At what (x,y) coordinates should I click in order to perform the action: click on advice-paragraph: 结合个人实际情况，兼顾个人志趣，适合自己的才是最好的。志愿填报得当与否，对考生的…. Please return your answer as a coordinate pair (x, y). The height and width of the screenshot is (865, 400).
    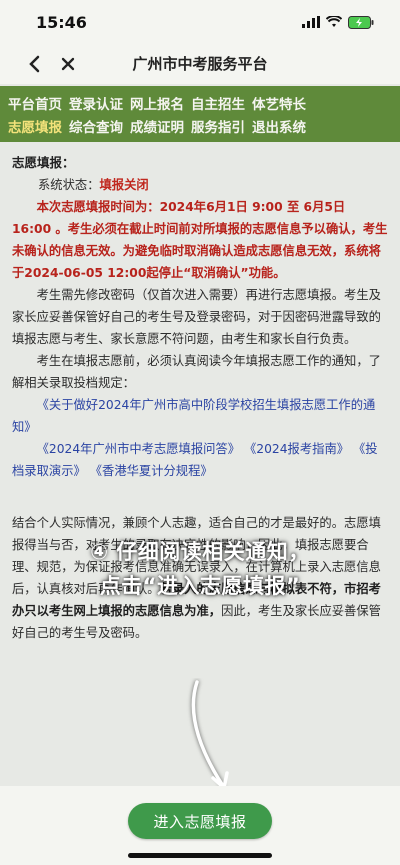
    Looking at the image, I should click on (200, 578).